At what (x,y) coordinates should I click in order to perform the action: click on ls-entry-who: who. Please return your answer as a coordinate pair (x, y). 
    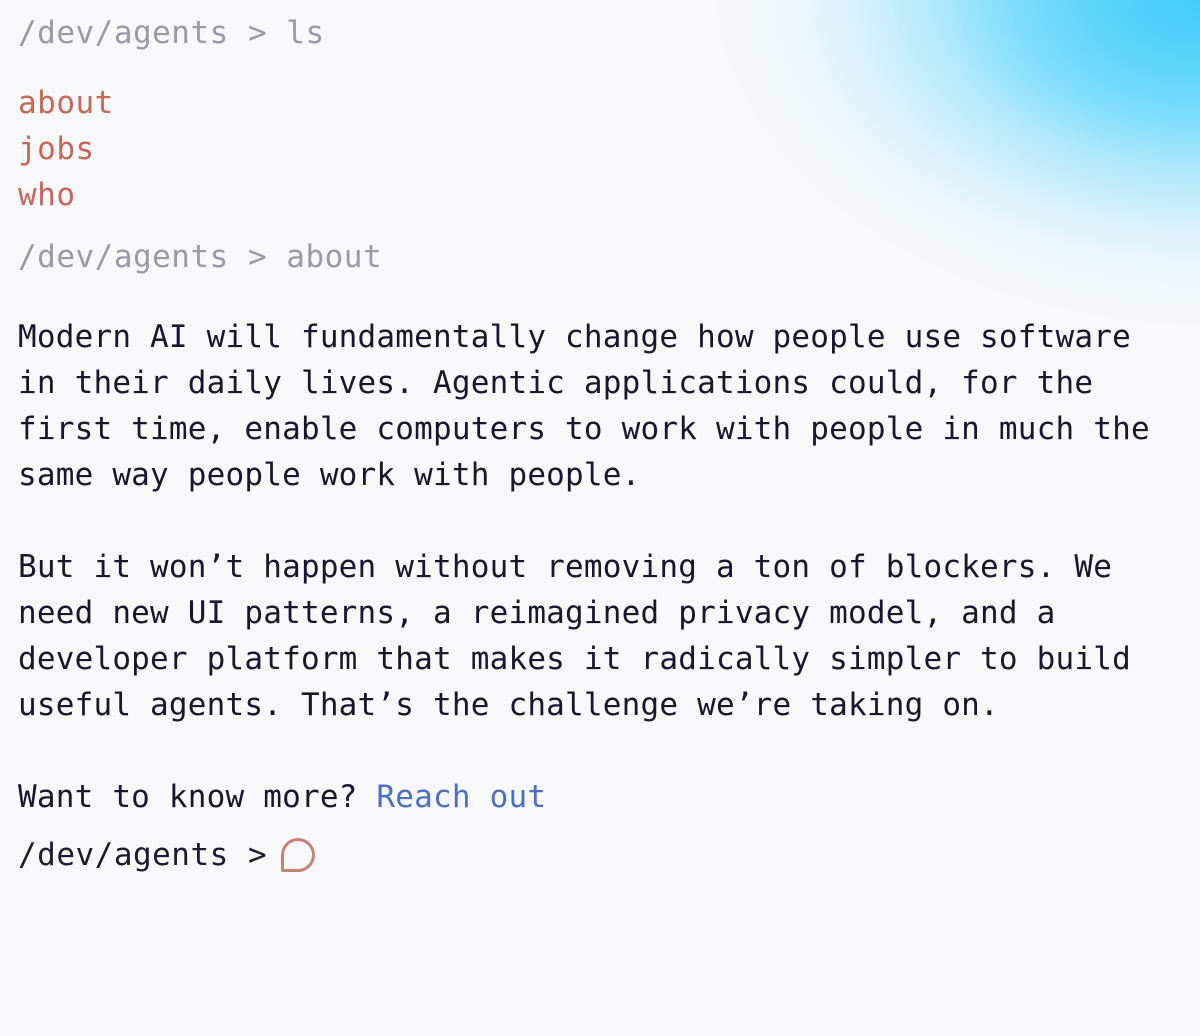
    Looking at the image, I should click on (47, 195).